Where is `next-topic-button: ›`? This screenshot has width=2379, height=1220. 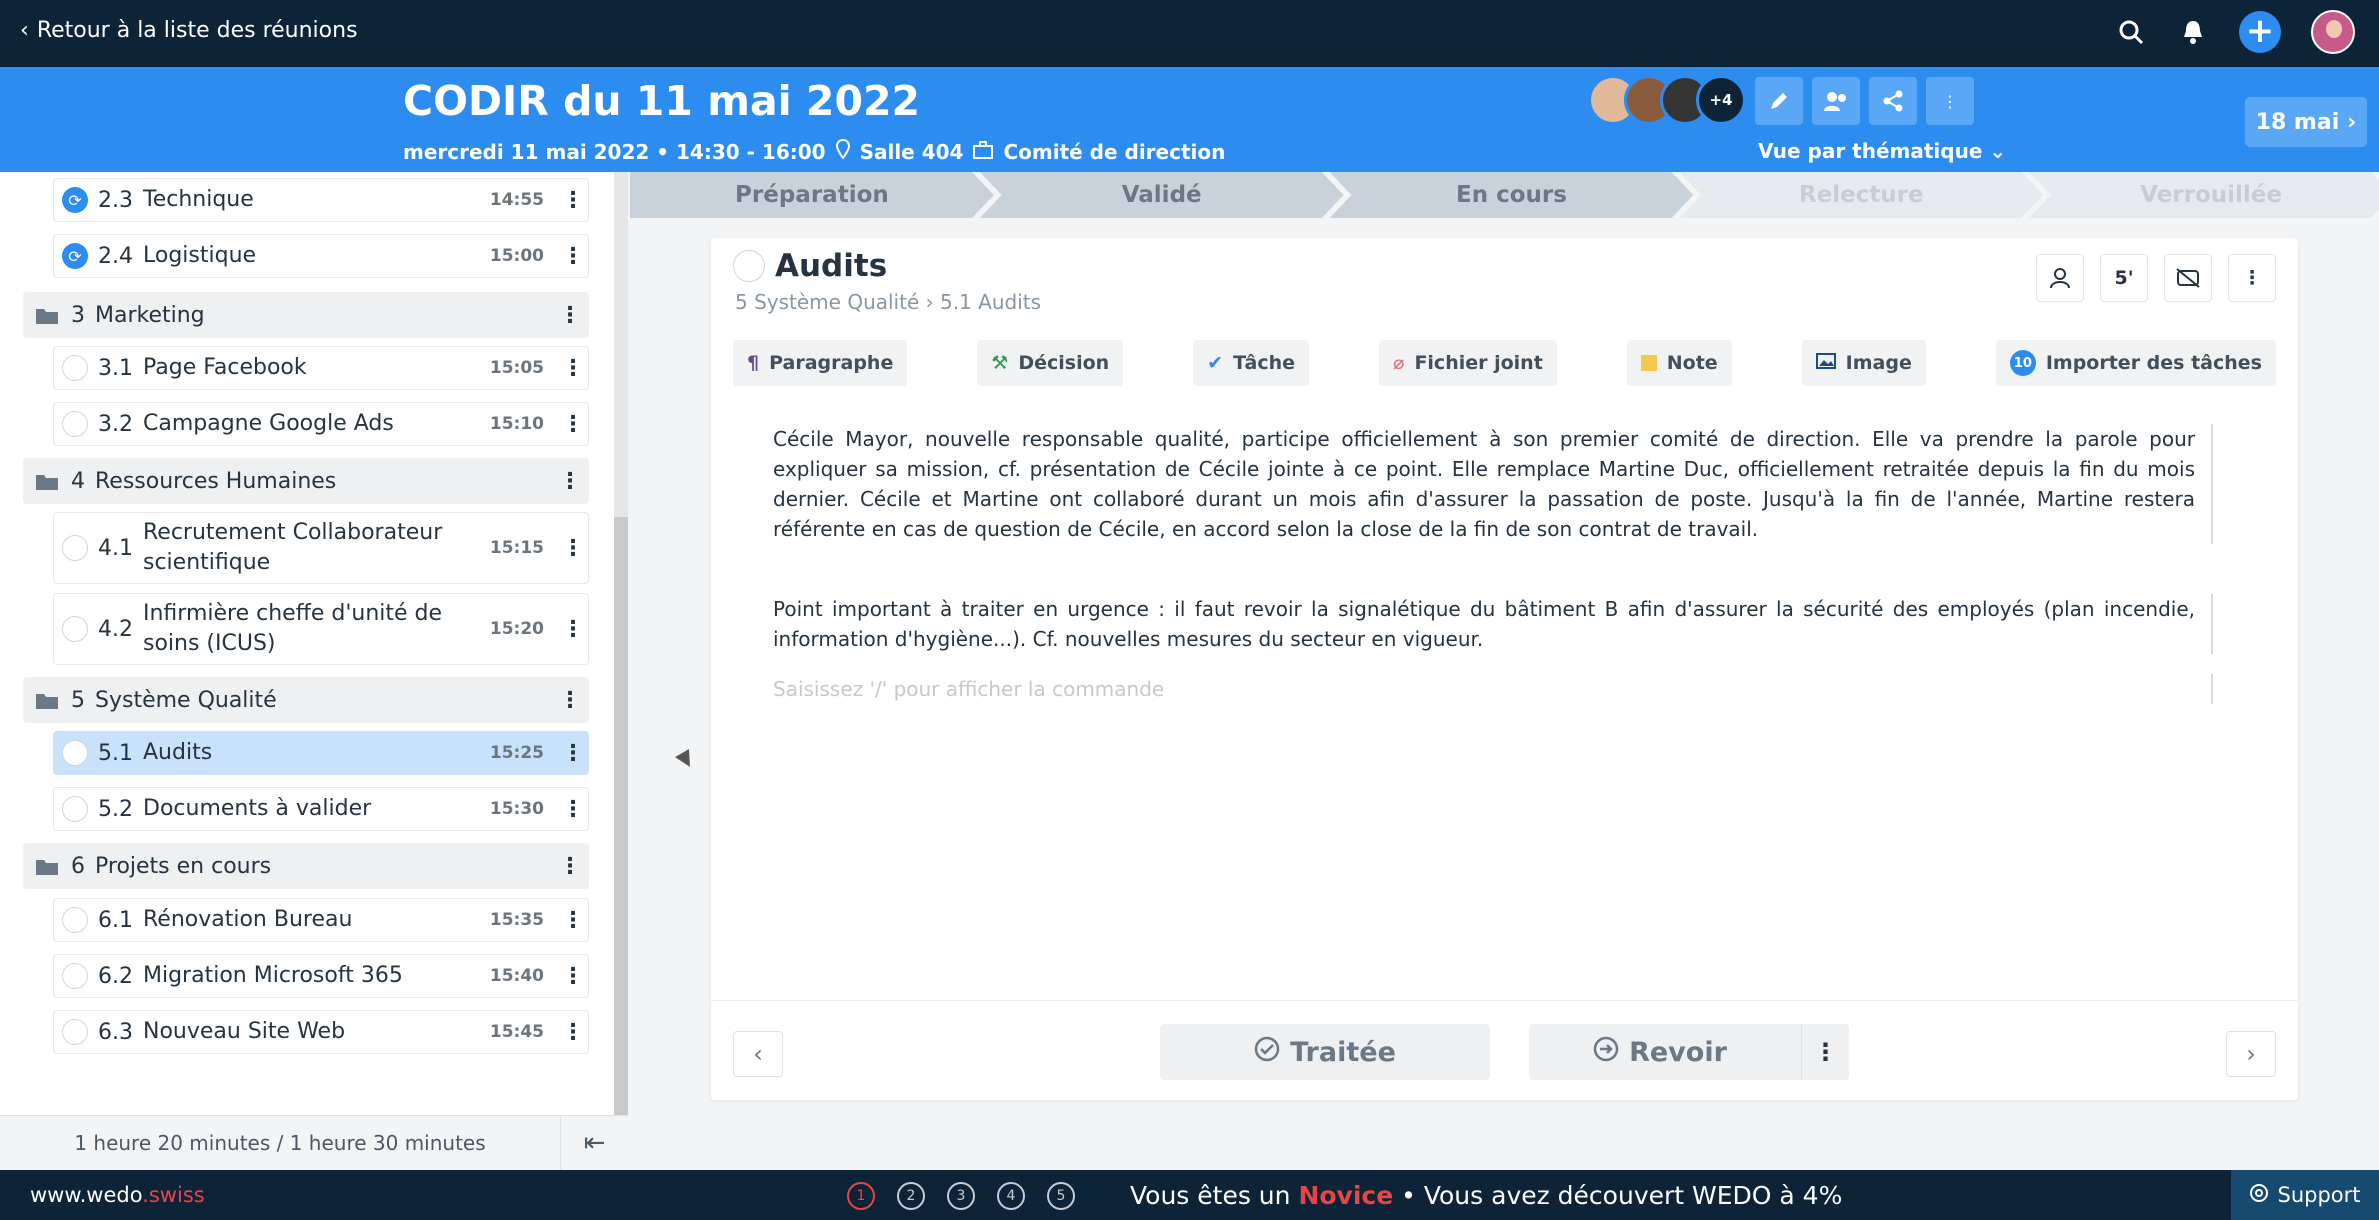
next-topic-button: › is located at coordinates (2251, 1054).